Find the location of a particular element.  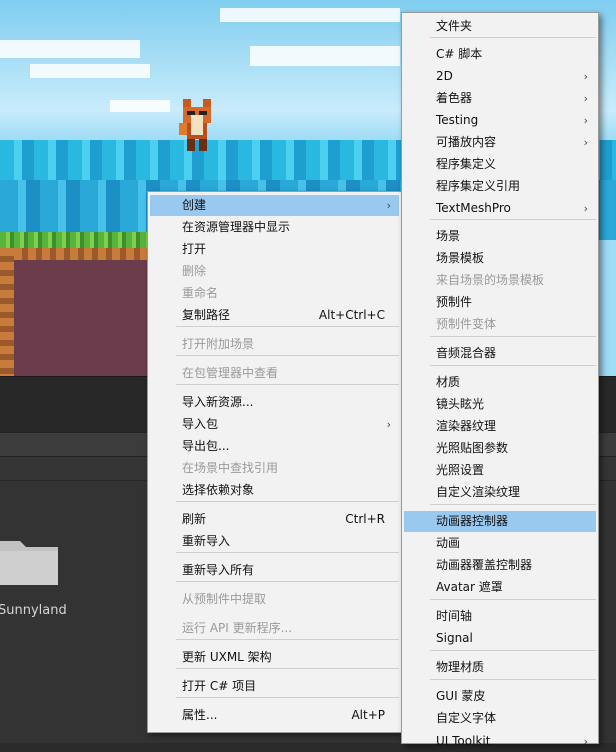

create-submenu-item-label: 程序集定义引用 is located at coordinates (478, 186).